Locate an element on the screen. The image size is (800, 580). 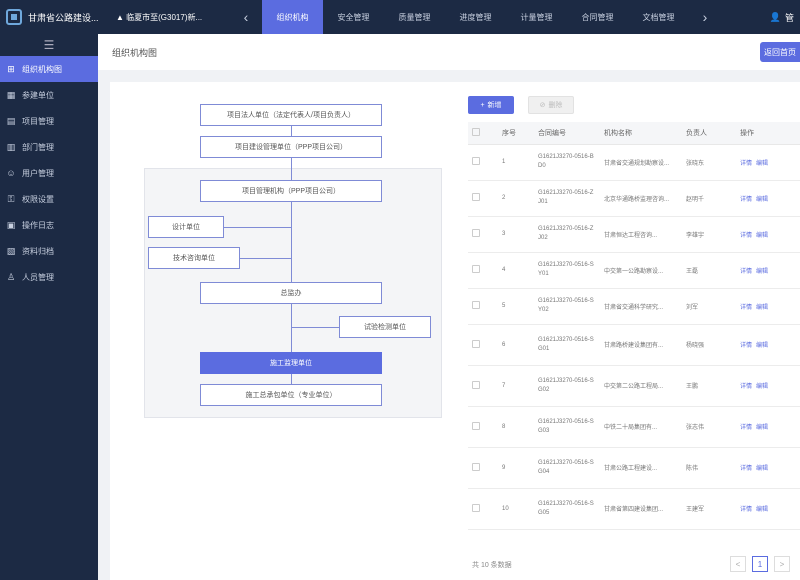
add-button: + 新增 is located at coordinates (491, 105).